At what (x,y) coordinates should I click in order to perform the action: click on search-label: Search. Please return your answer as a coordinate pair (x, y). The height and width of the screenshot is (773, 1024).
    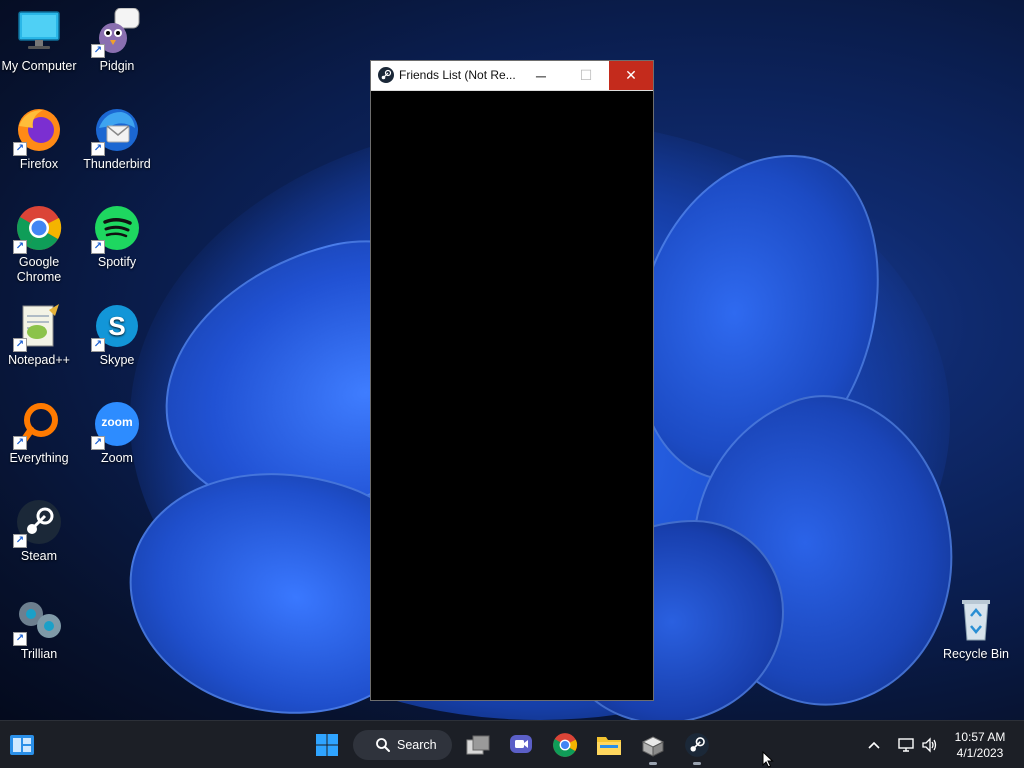
    Looking at the image, I should click on (417, 745).